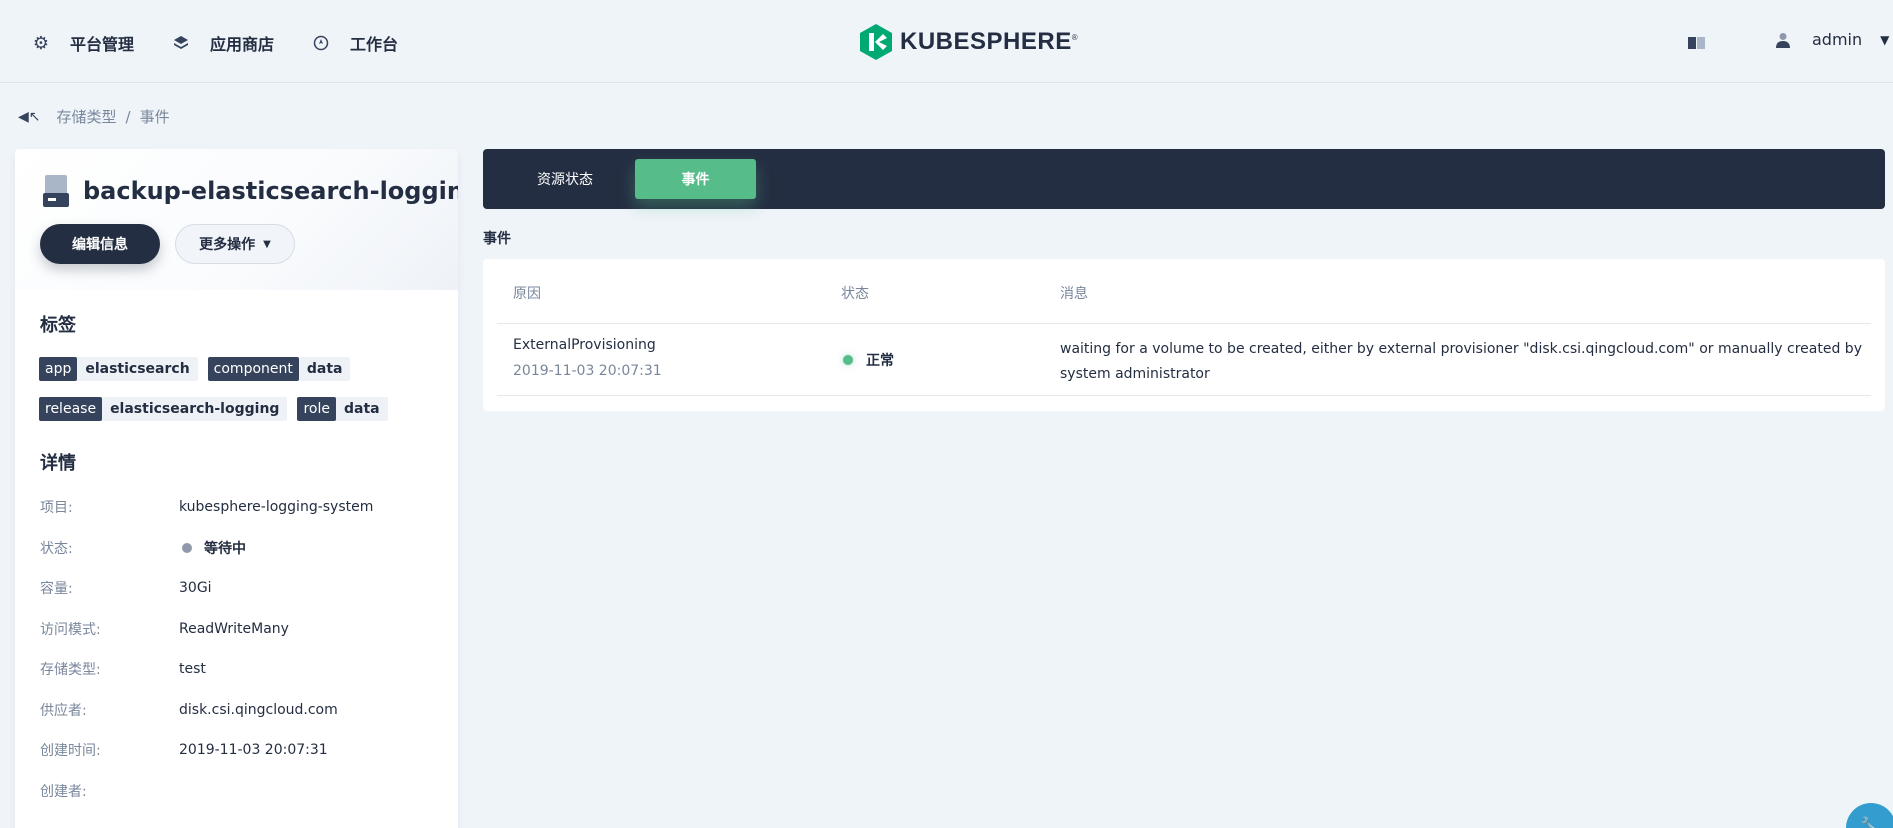 The width and height of the screenshot is (1893, 828). I want to click on detail-label: 创建时间:, so click(70, 751).